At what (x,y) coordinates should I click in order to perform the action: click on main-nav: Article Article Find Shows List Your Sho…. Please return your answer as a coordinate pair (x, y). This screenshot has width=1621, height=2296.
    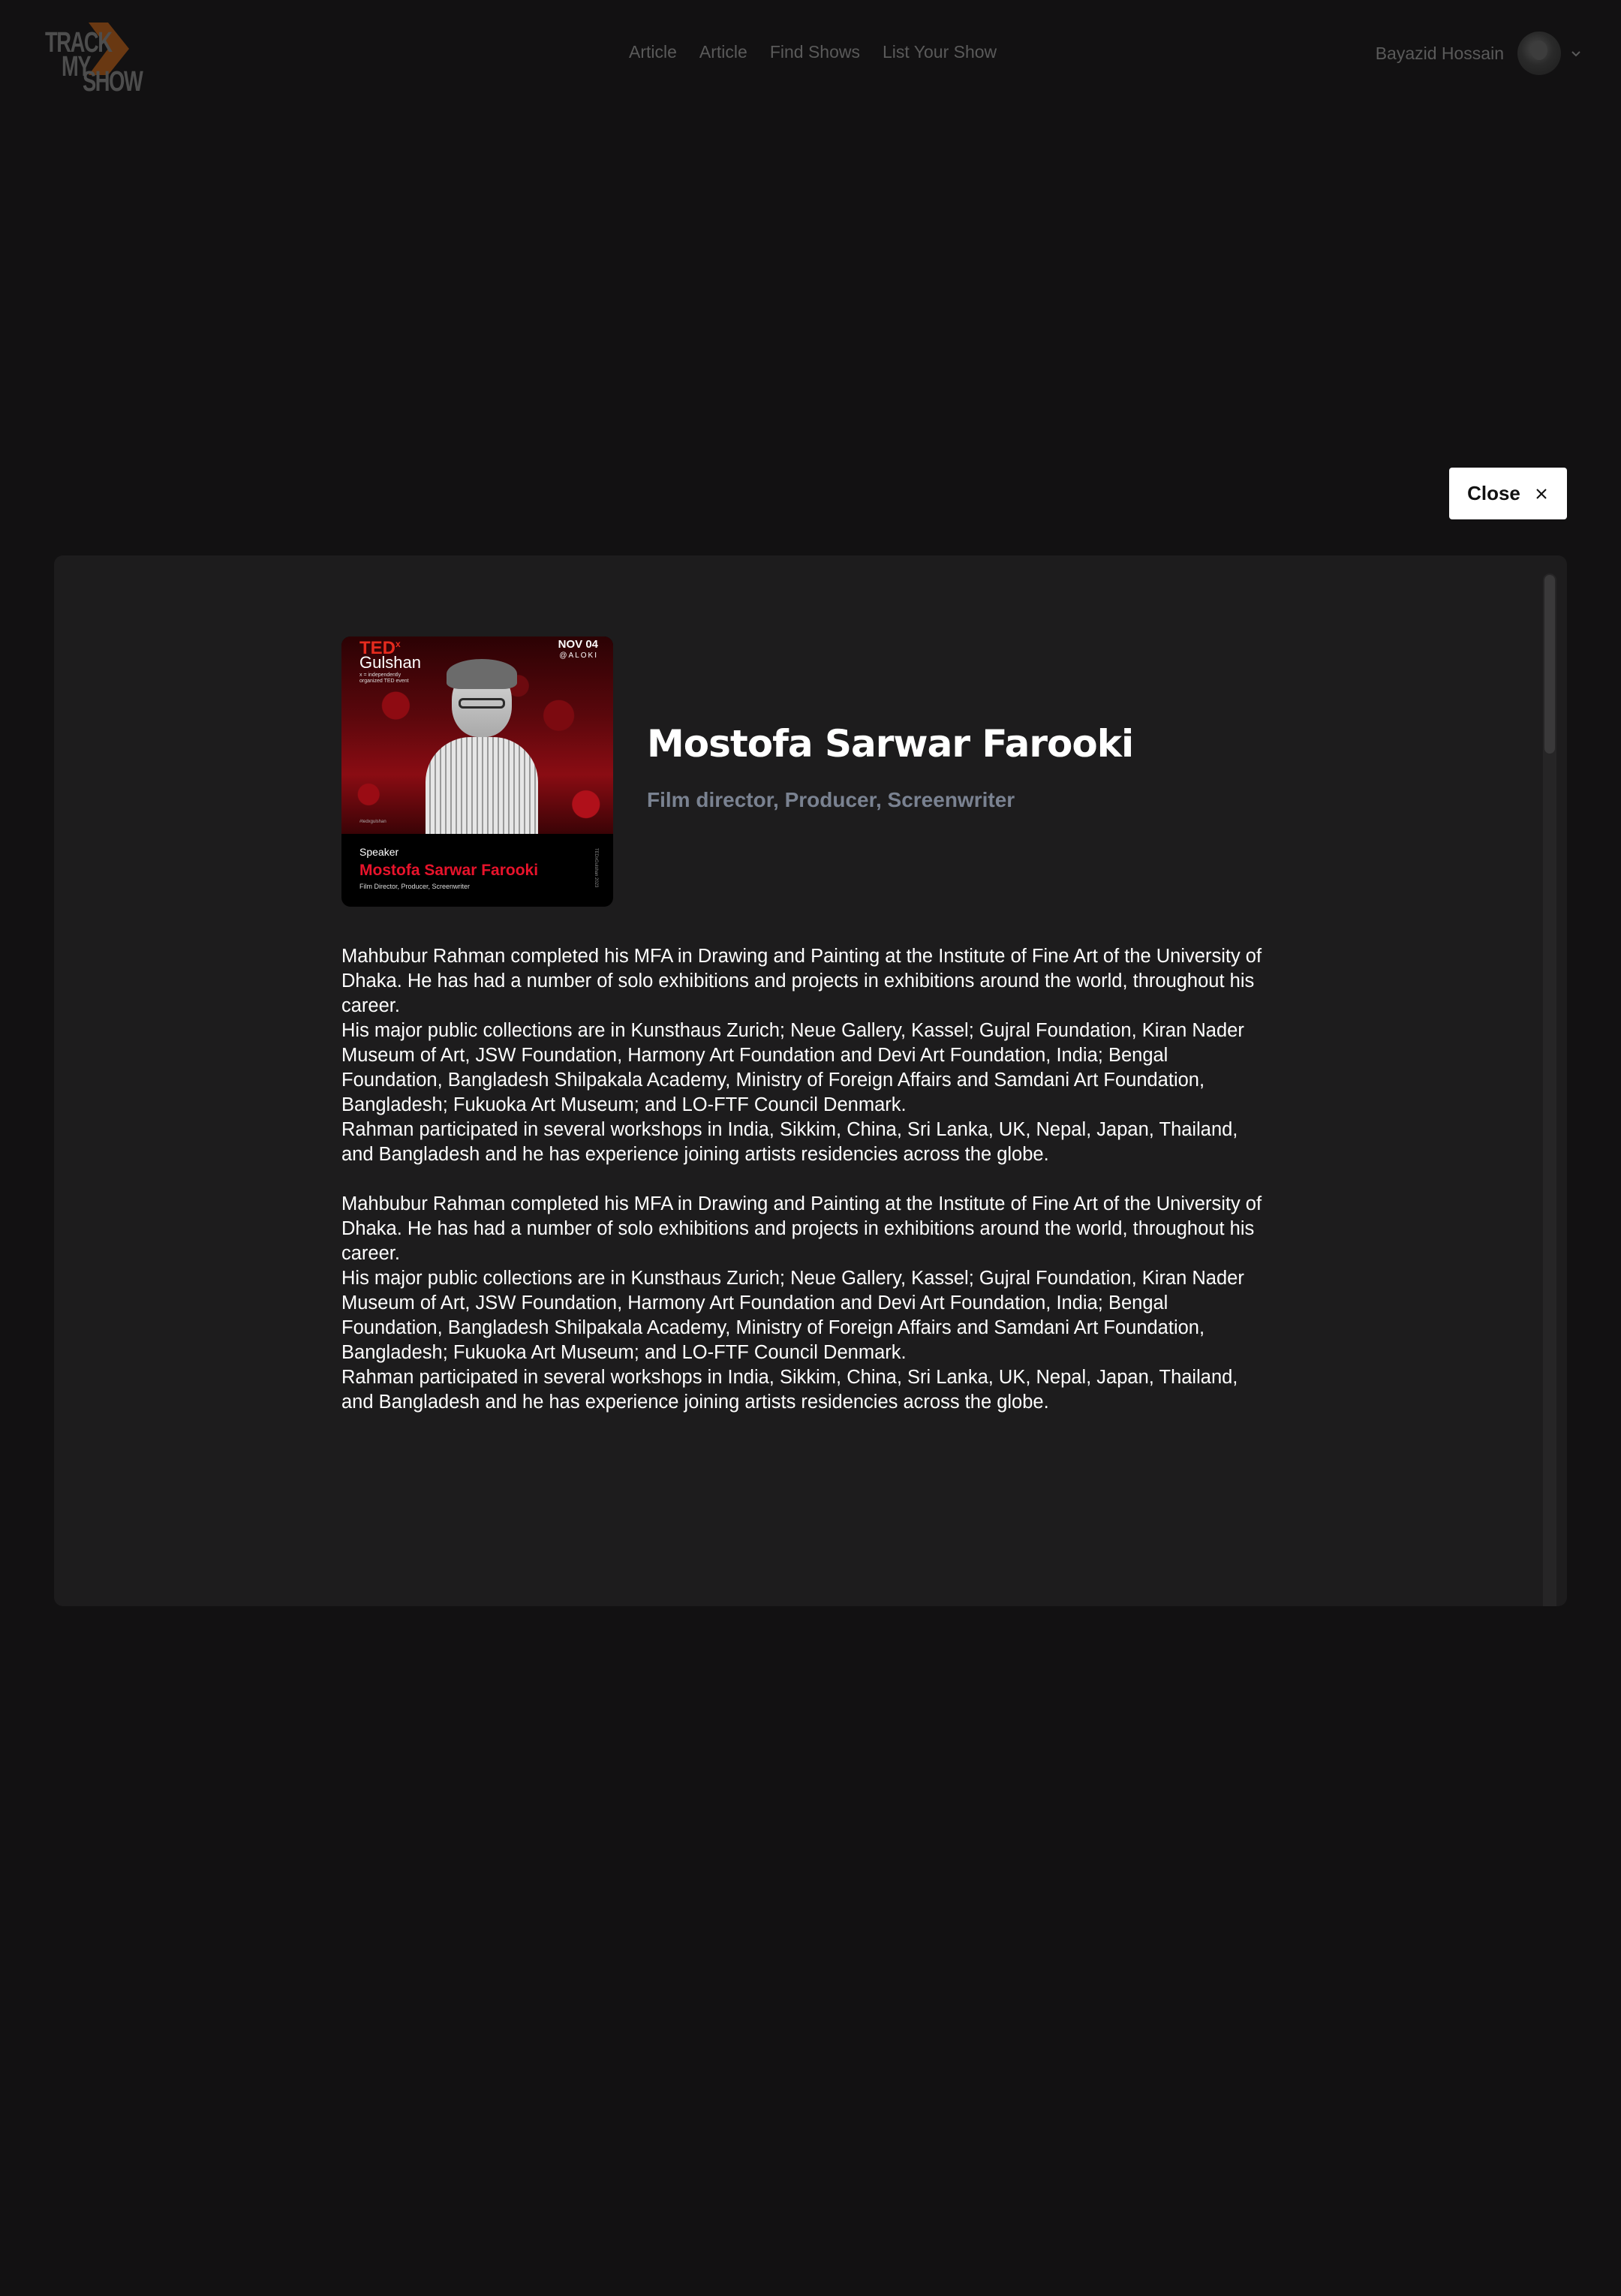
    Looking at the image, I should click on (813, 52).